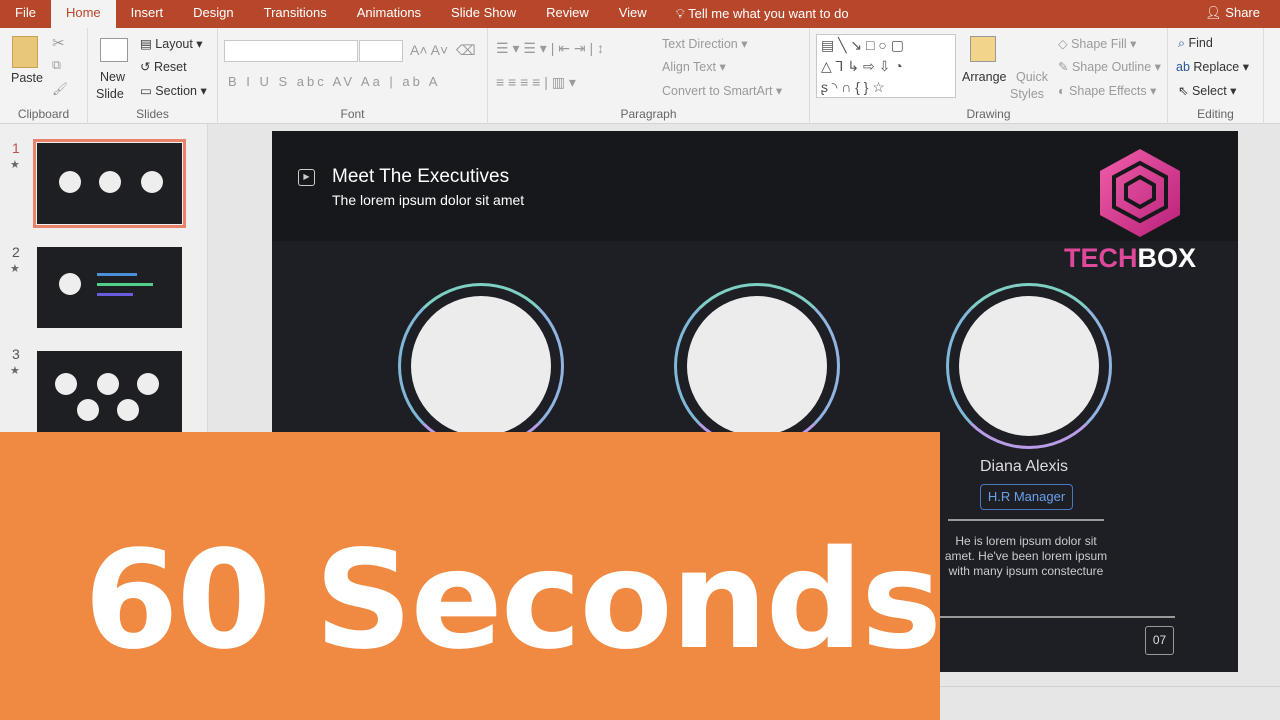  I want to click on new-slide-label: Slide, so click(110, 94).